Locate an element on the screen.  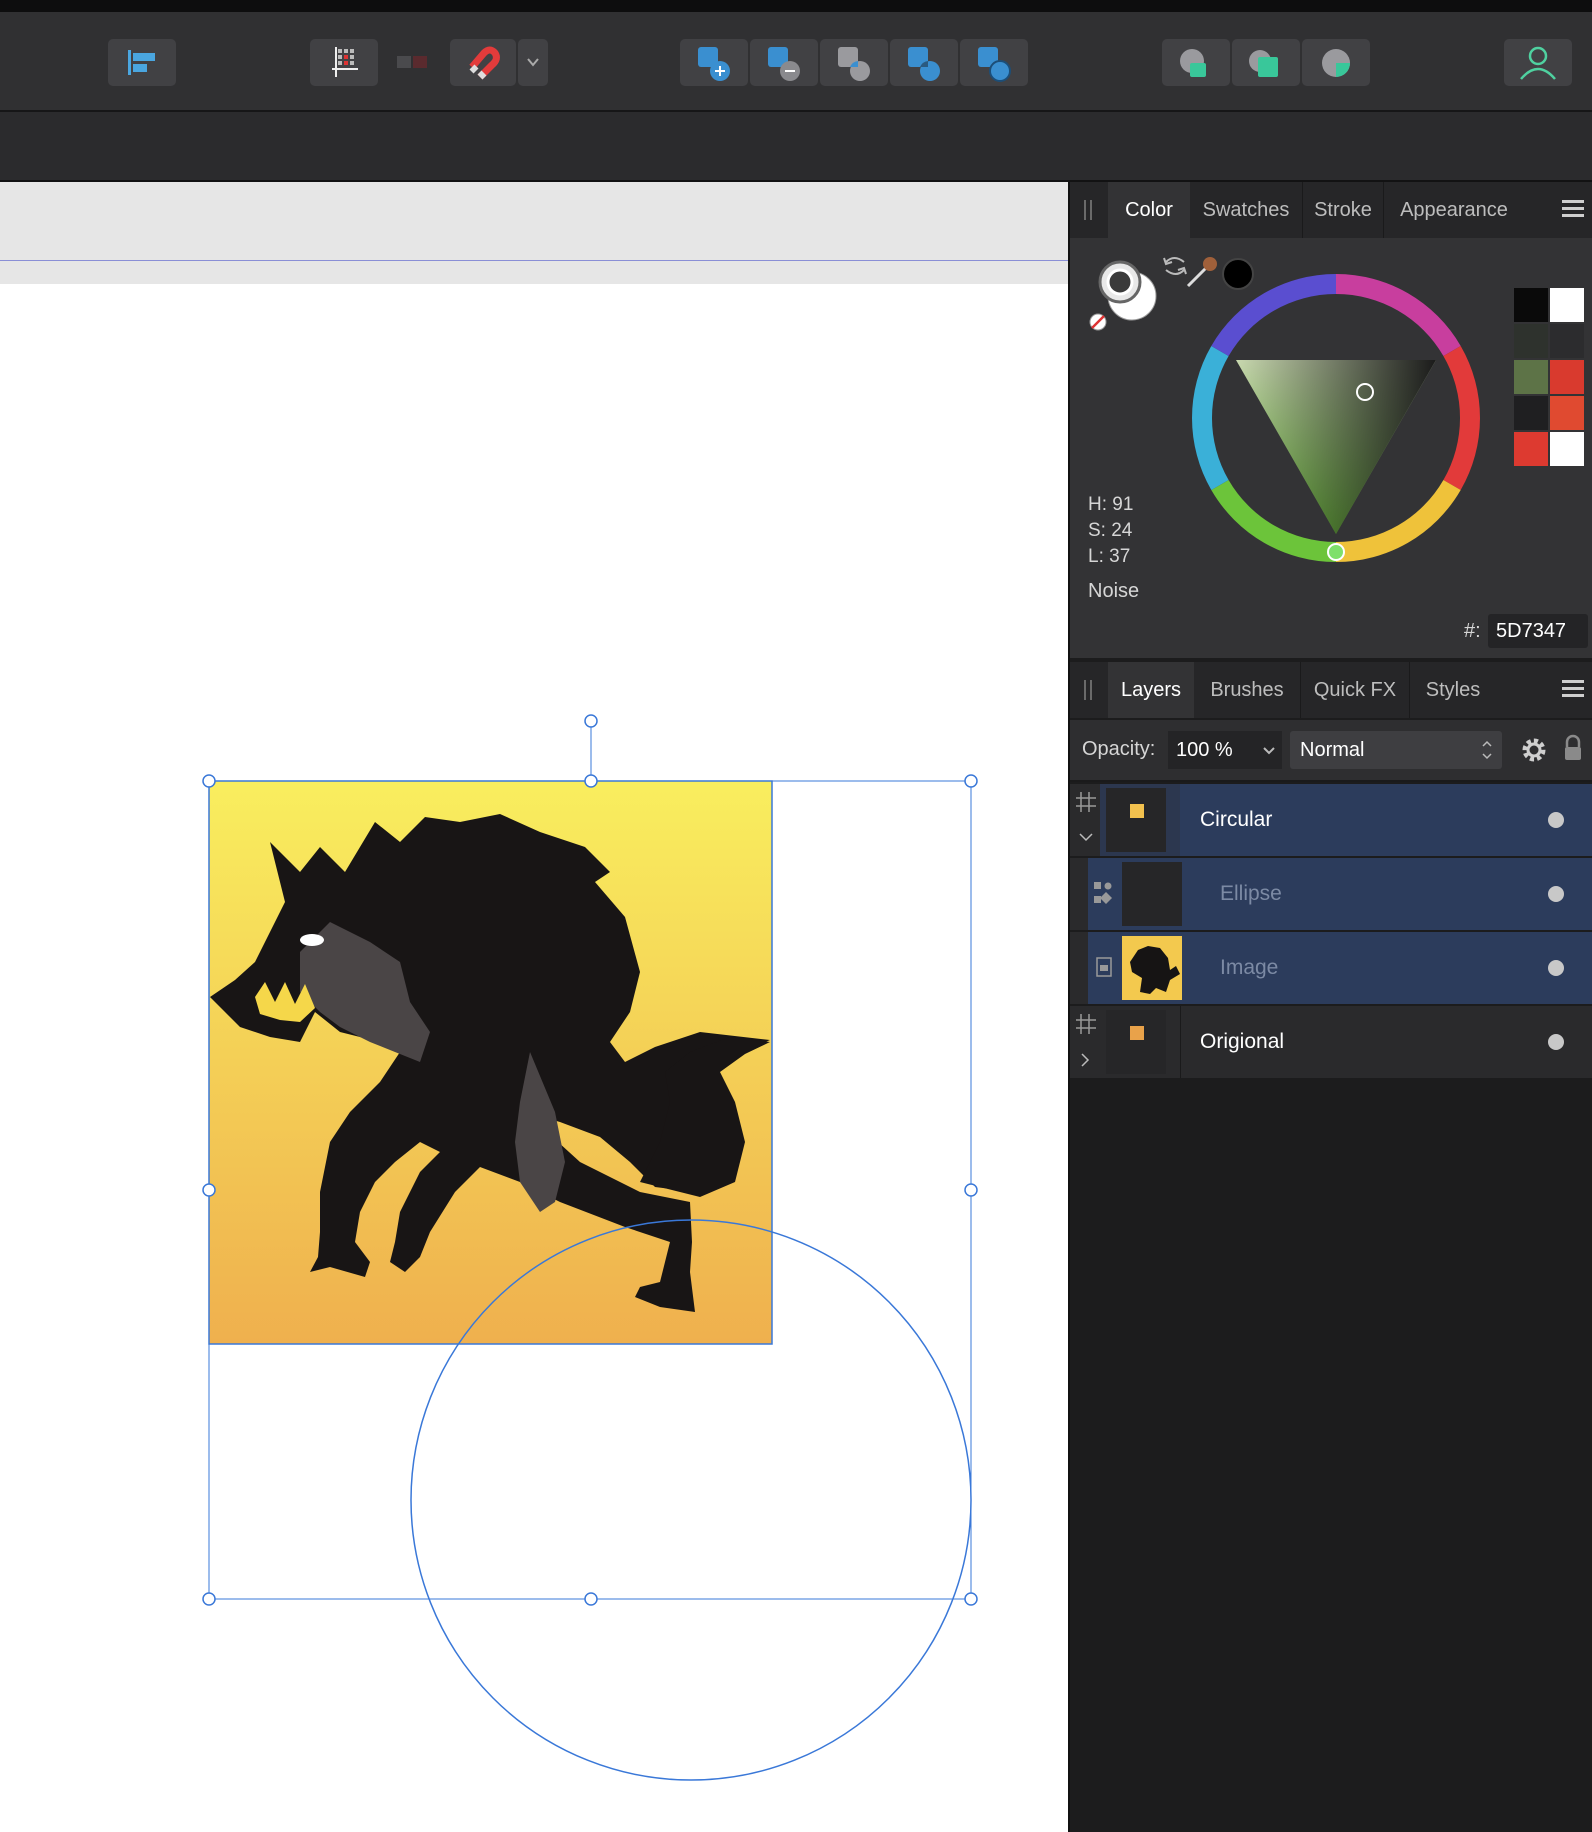
opacity-label: Opacity: is located at coordinates (1119, 749).